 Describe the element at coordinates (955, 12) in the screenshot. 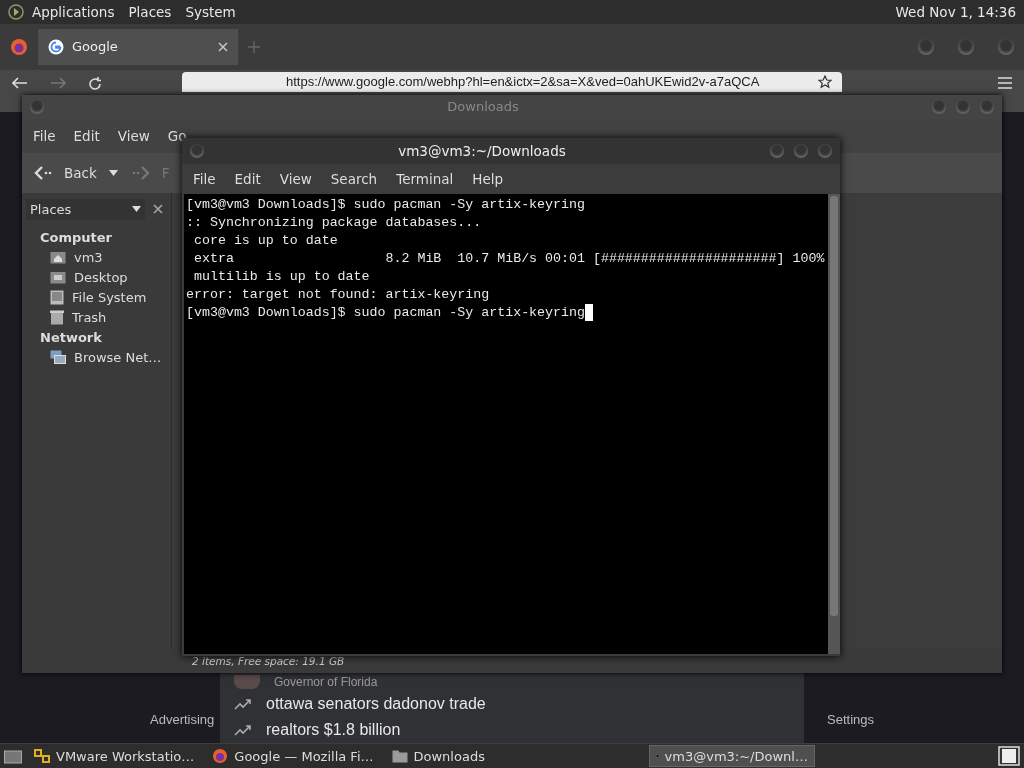

I see `clock: Wed Nov 1, 14:36` at that location.